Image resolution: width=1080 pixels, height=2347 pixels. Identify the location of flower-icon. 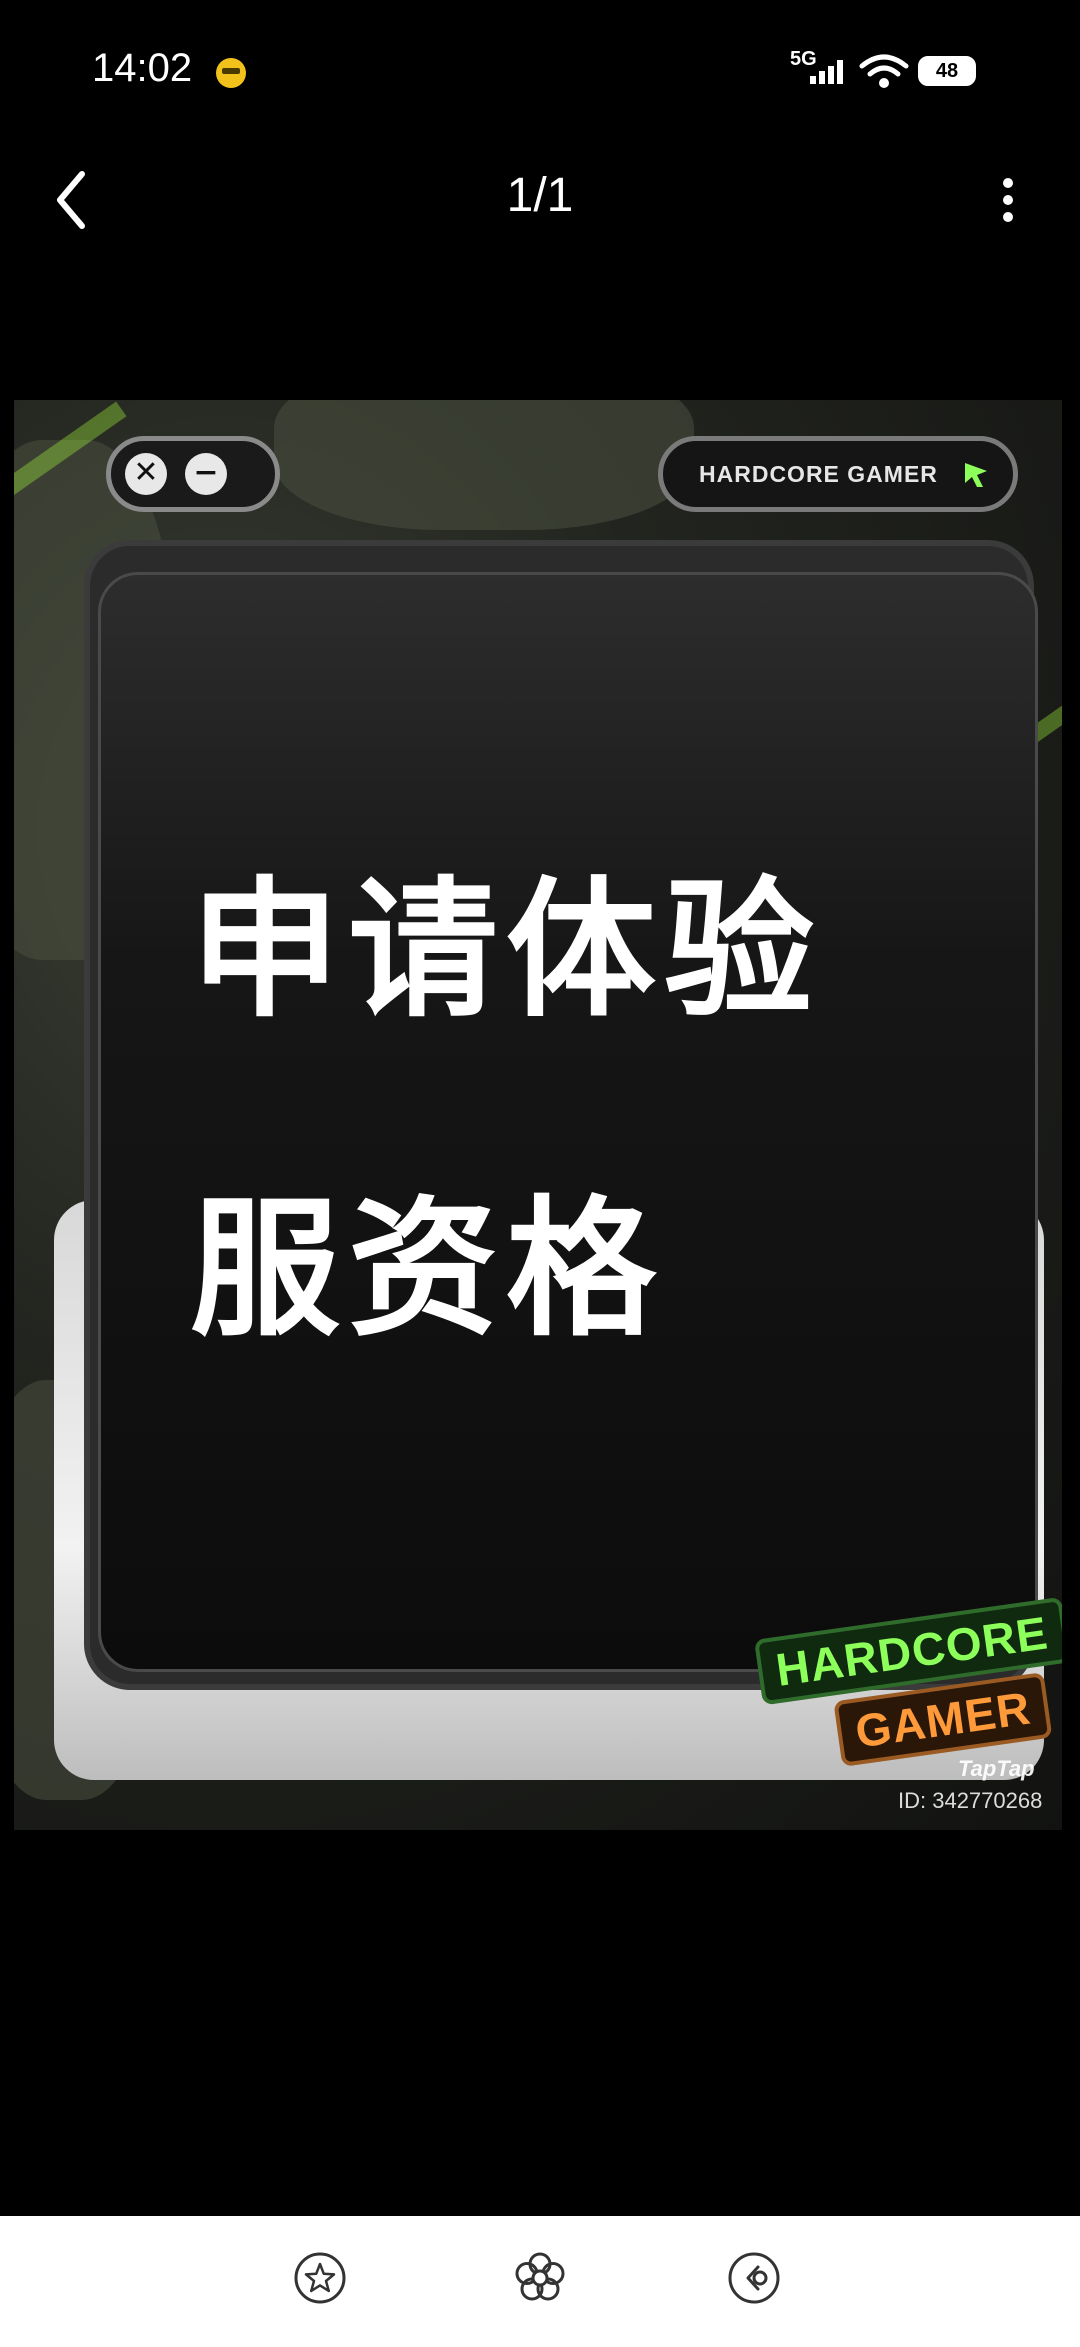
(540, 2278).